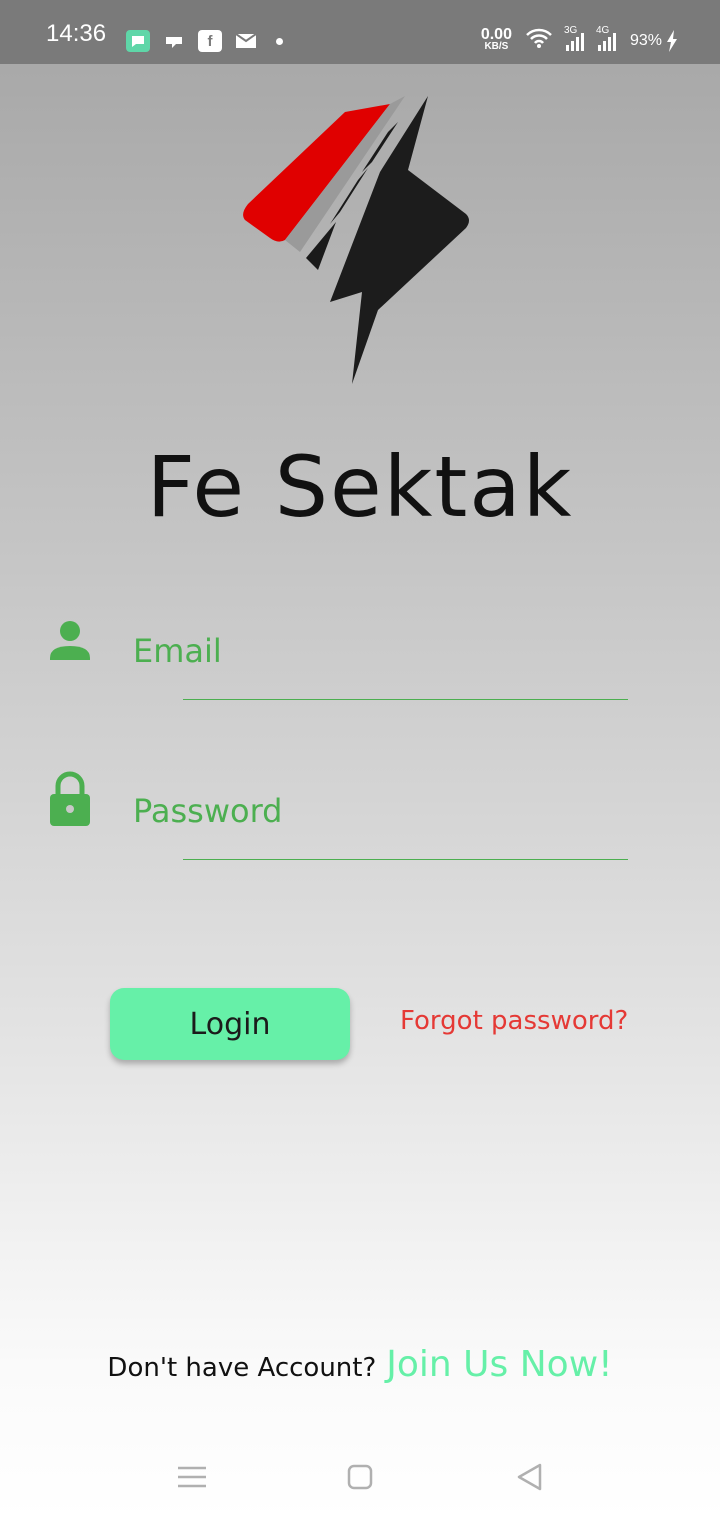  I want to click on net-speed-value: 0.00, so click(496, 34).